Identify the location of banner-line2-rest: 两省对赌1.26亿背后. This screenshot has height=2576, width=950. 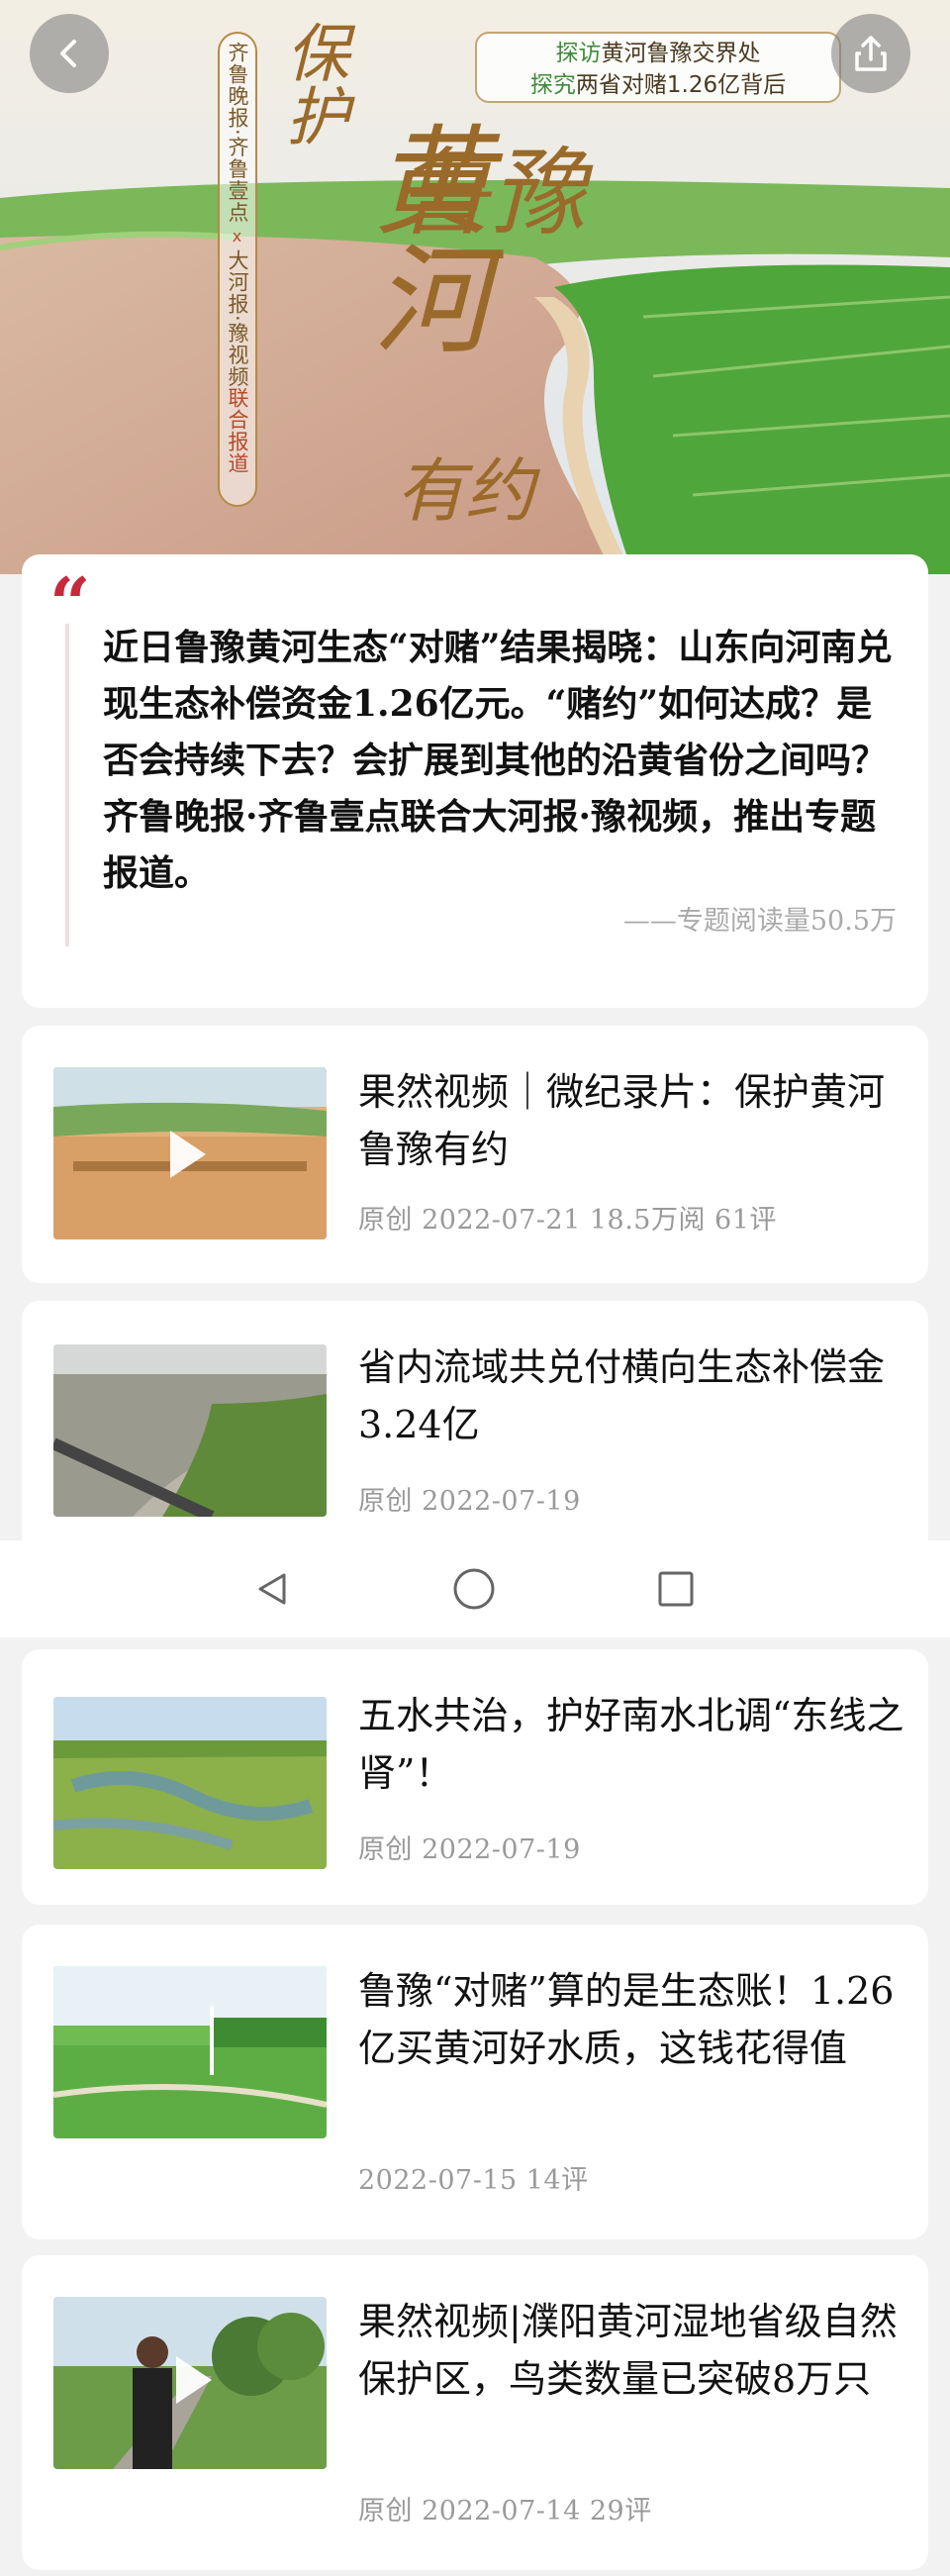
(681, 85).